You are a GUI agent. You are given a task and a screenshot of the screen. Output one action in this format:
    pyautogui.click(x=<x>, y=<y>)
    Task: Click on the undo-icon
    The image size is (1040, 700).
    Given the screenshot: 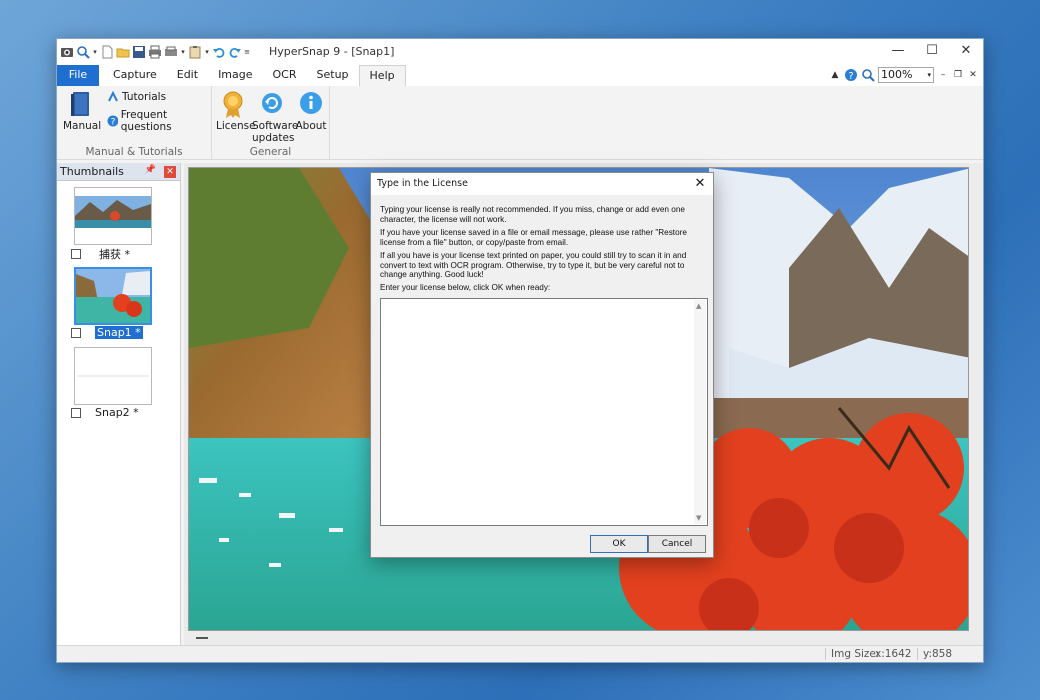 What is the action you would take?
    pyautogui.click(x=219, y=52)
    